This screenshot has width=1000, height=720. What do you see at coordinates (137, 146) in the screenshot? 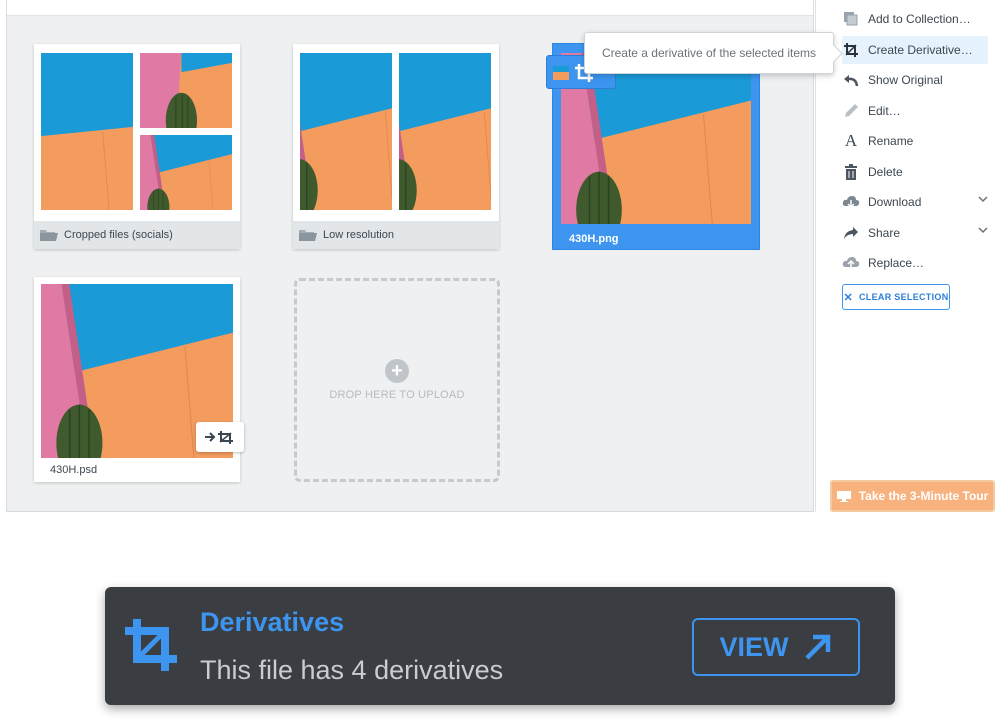
I see `folder-card-cropped: Cropped files (socials)` at bounding box center [137, 146].